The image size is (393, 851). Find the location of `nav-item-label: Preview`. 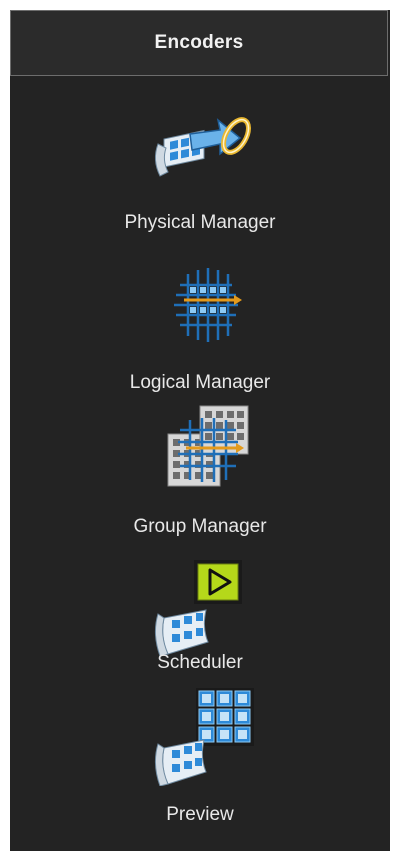

nav-item-label: Preview is located at coordinates (200, 814).